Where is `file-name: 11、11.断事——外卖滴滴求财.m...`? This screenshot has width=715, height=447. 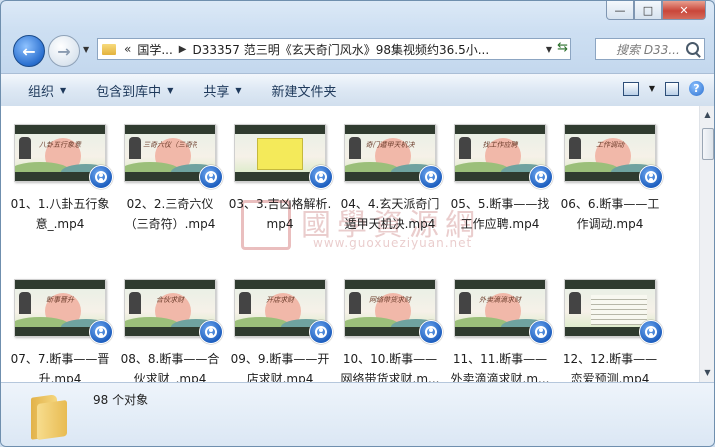 file-name: 11、11.断事——外卖滴滴求财.m... is located at coordinates (500, 367).